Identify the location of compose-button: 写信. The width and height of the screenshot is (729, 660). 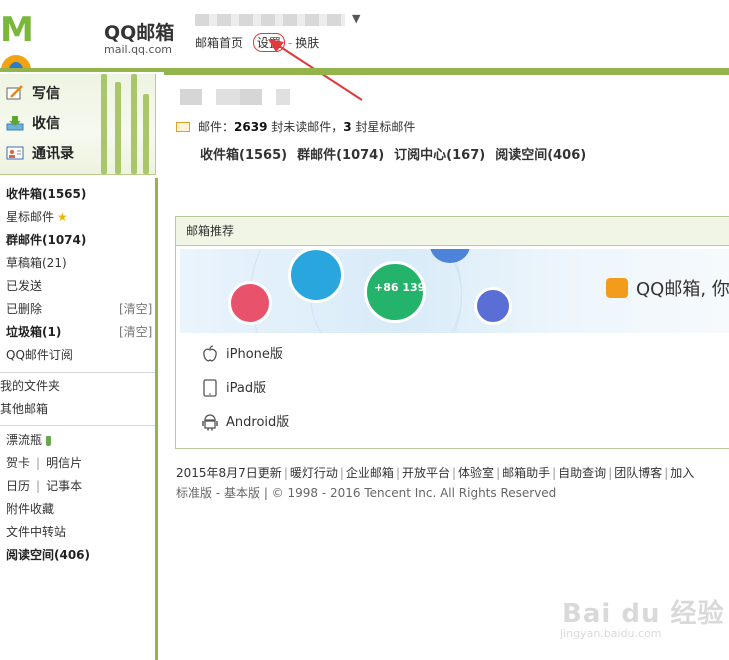
(33, 94).